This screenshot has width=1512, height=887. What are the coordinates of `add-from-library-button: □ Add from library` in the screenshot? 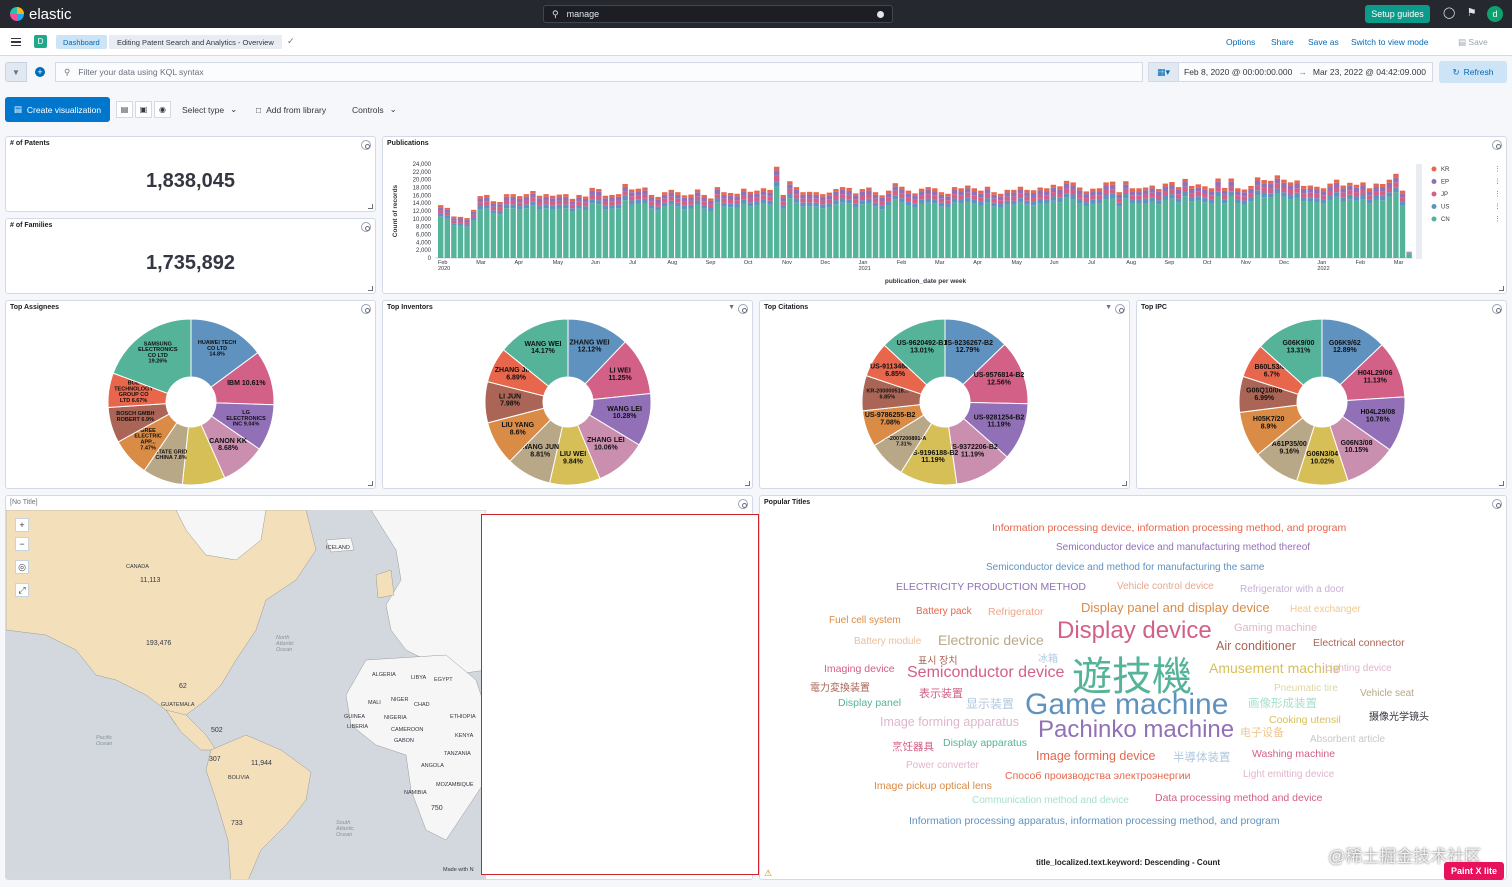 It's located at (291, 109).